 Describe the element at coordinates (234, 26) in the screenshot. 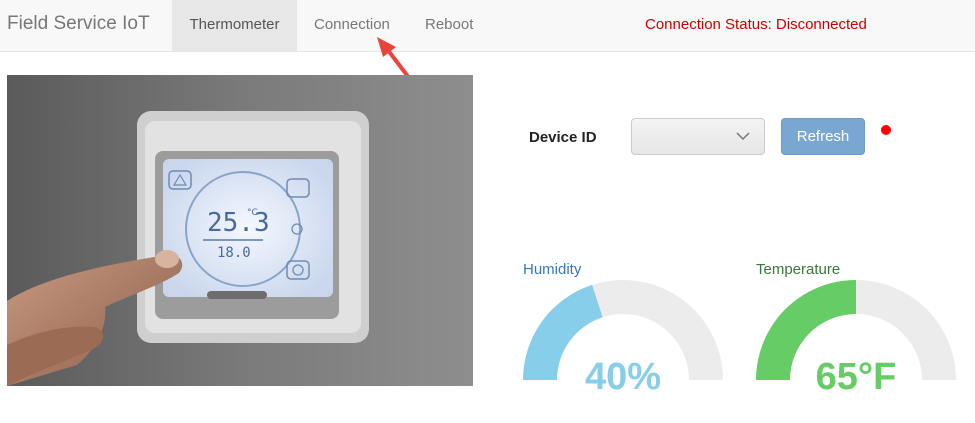

I see `tab-thermometer: Thermometer` at that location.